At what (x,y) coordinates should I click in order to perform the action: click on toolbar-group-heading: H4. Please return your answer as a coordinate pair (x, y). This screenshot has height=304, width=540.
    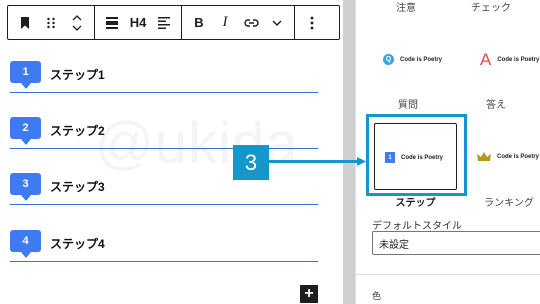
    Looking at the image, I should click on (138, 22).